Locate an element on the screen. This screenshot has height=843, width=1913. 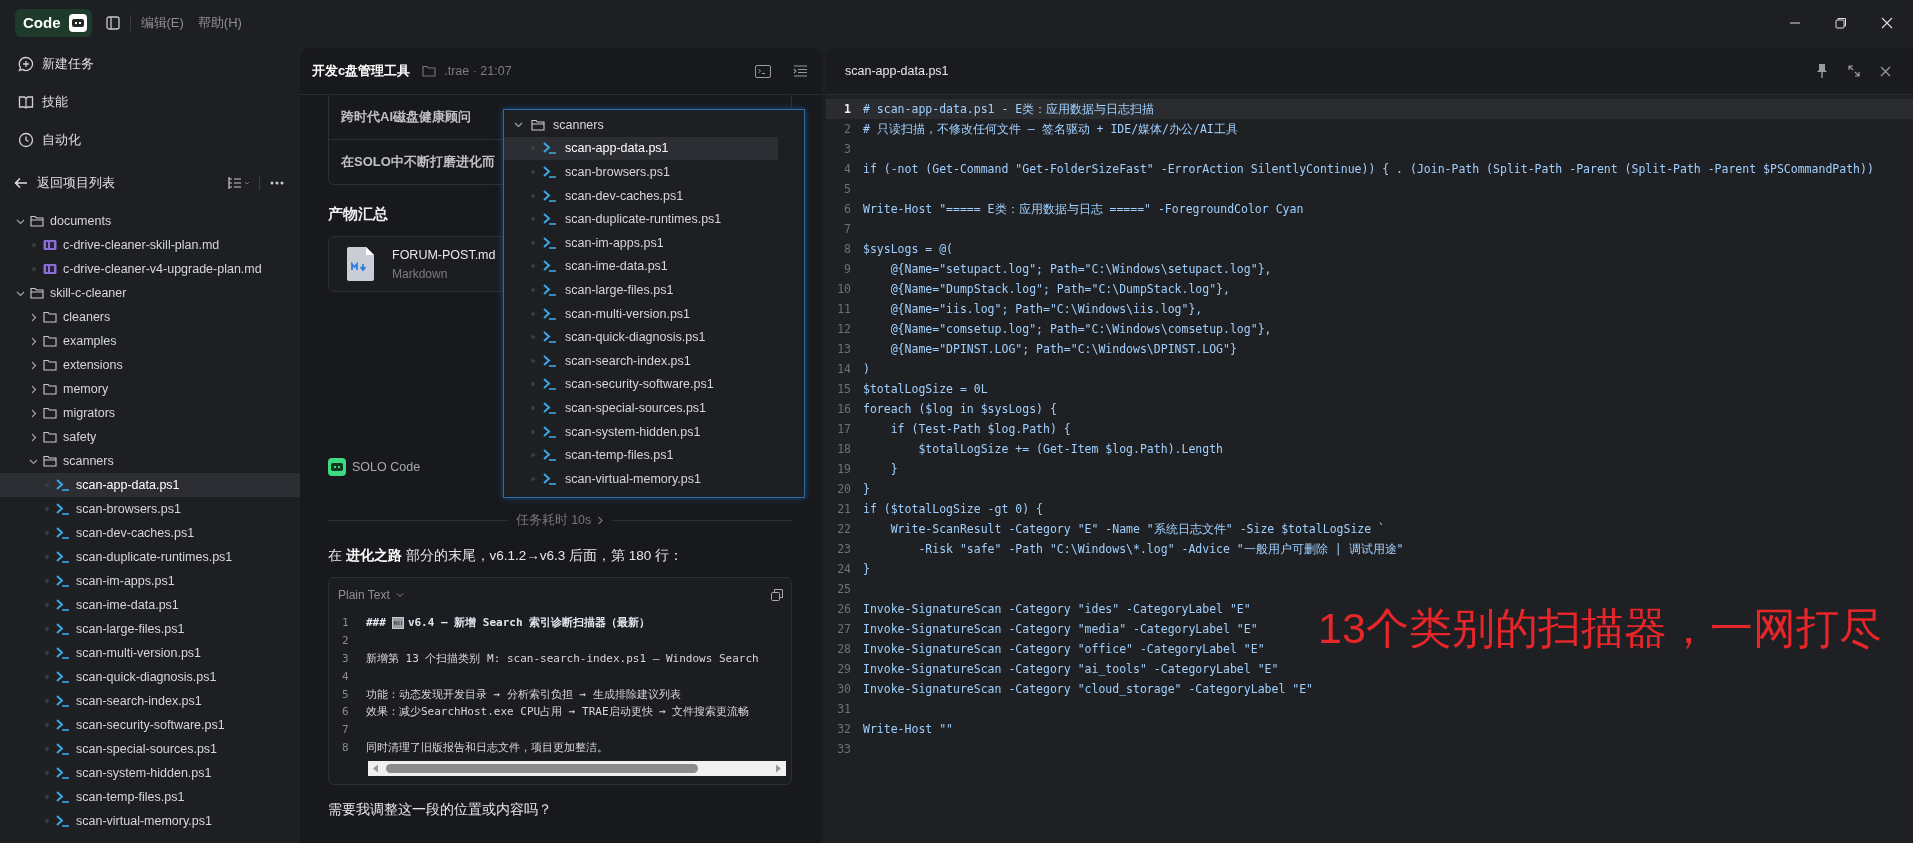
line-number: 32 is located at coordinates (843, 729).